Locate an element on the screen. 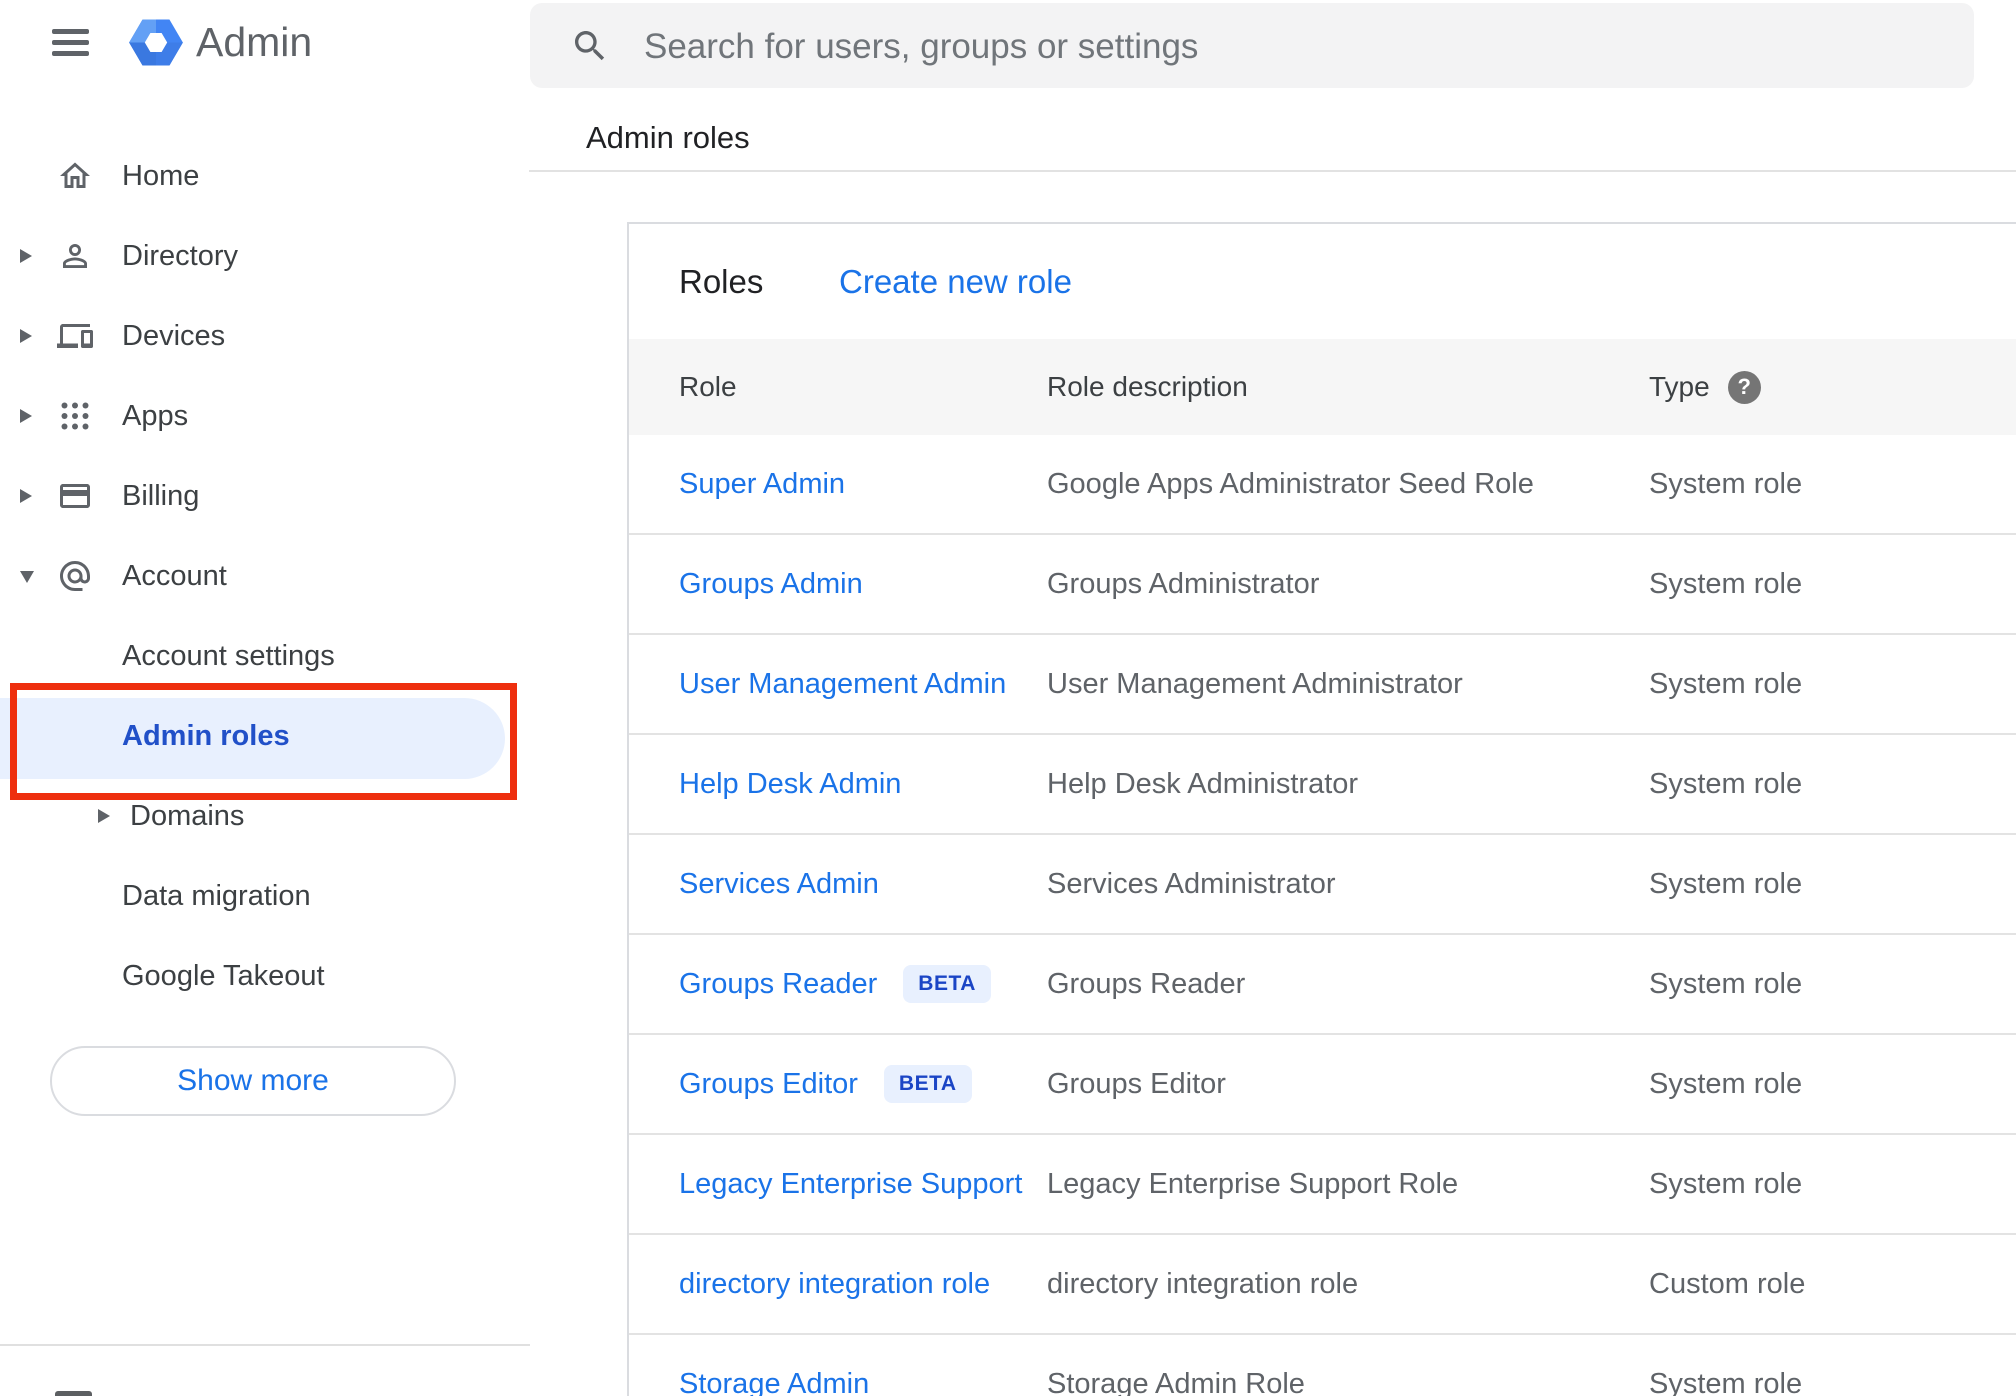 The width and height of the screenshot is (2016, 1396). sidebar-item-label: Google Takeout is located at coordinates (223, 975).